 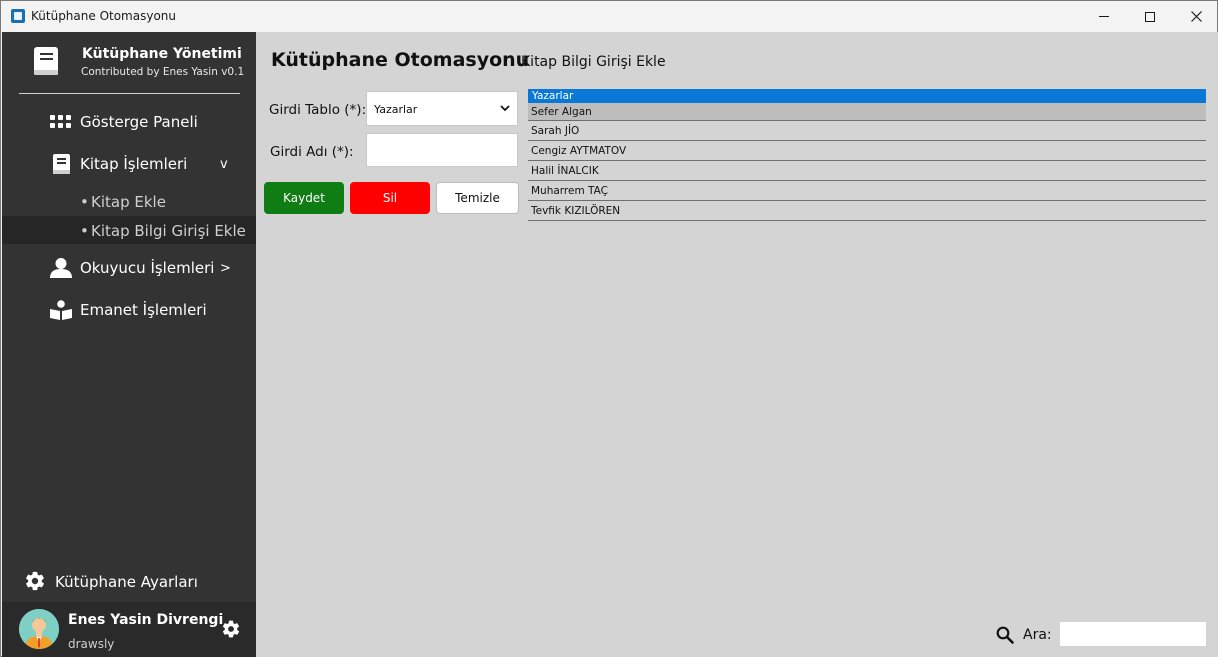 I want to click on clear-button: Temizle, so click(x=477, y=198).